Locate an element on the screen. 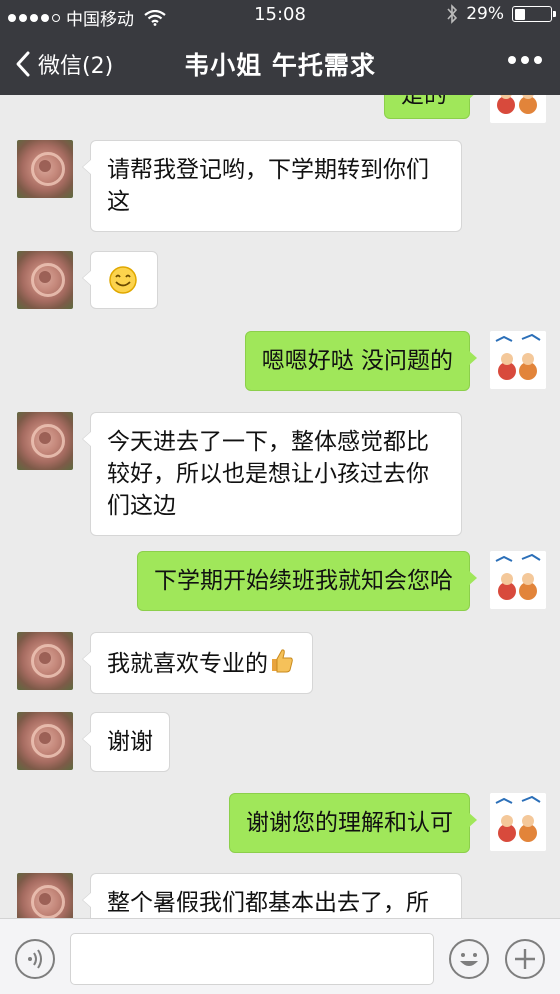 This screenshot has height=994, width=560. emoji-icon is located at coordinates (469, 959).